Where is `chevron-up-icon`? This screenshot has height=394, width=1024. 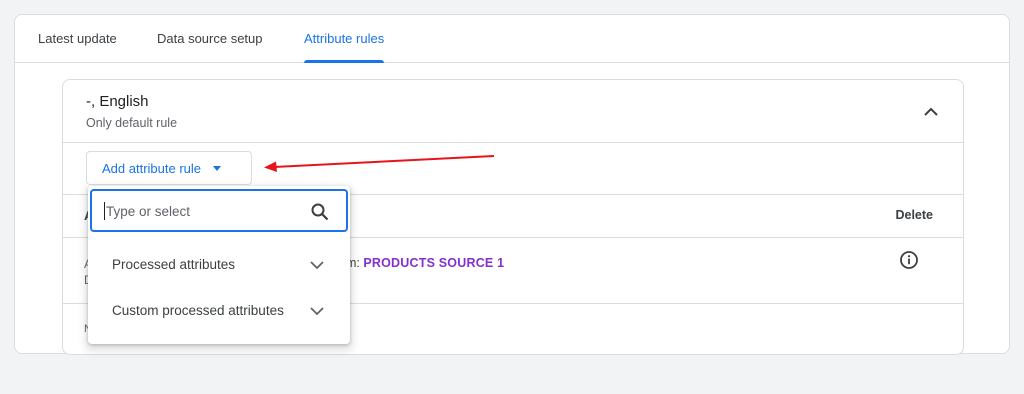 chevron-up-icon is located at coordinates (931, 112).